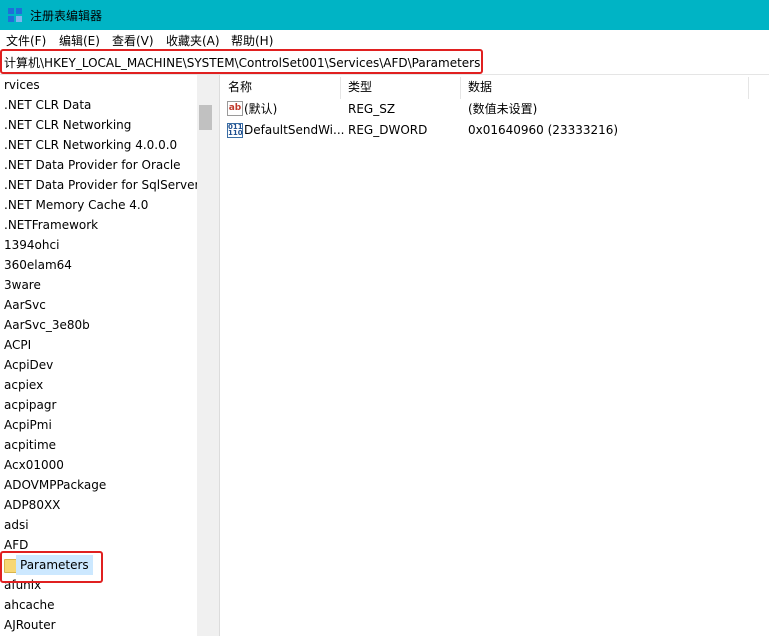  What do you see at coordinates (260, 109) in the screenshot?
I see `value-name: (默认)` at bounding box center [260, 109].